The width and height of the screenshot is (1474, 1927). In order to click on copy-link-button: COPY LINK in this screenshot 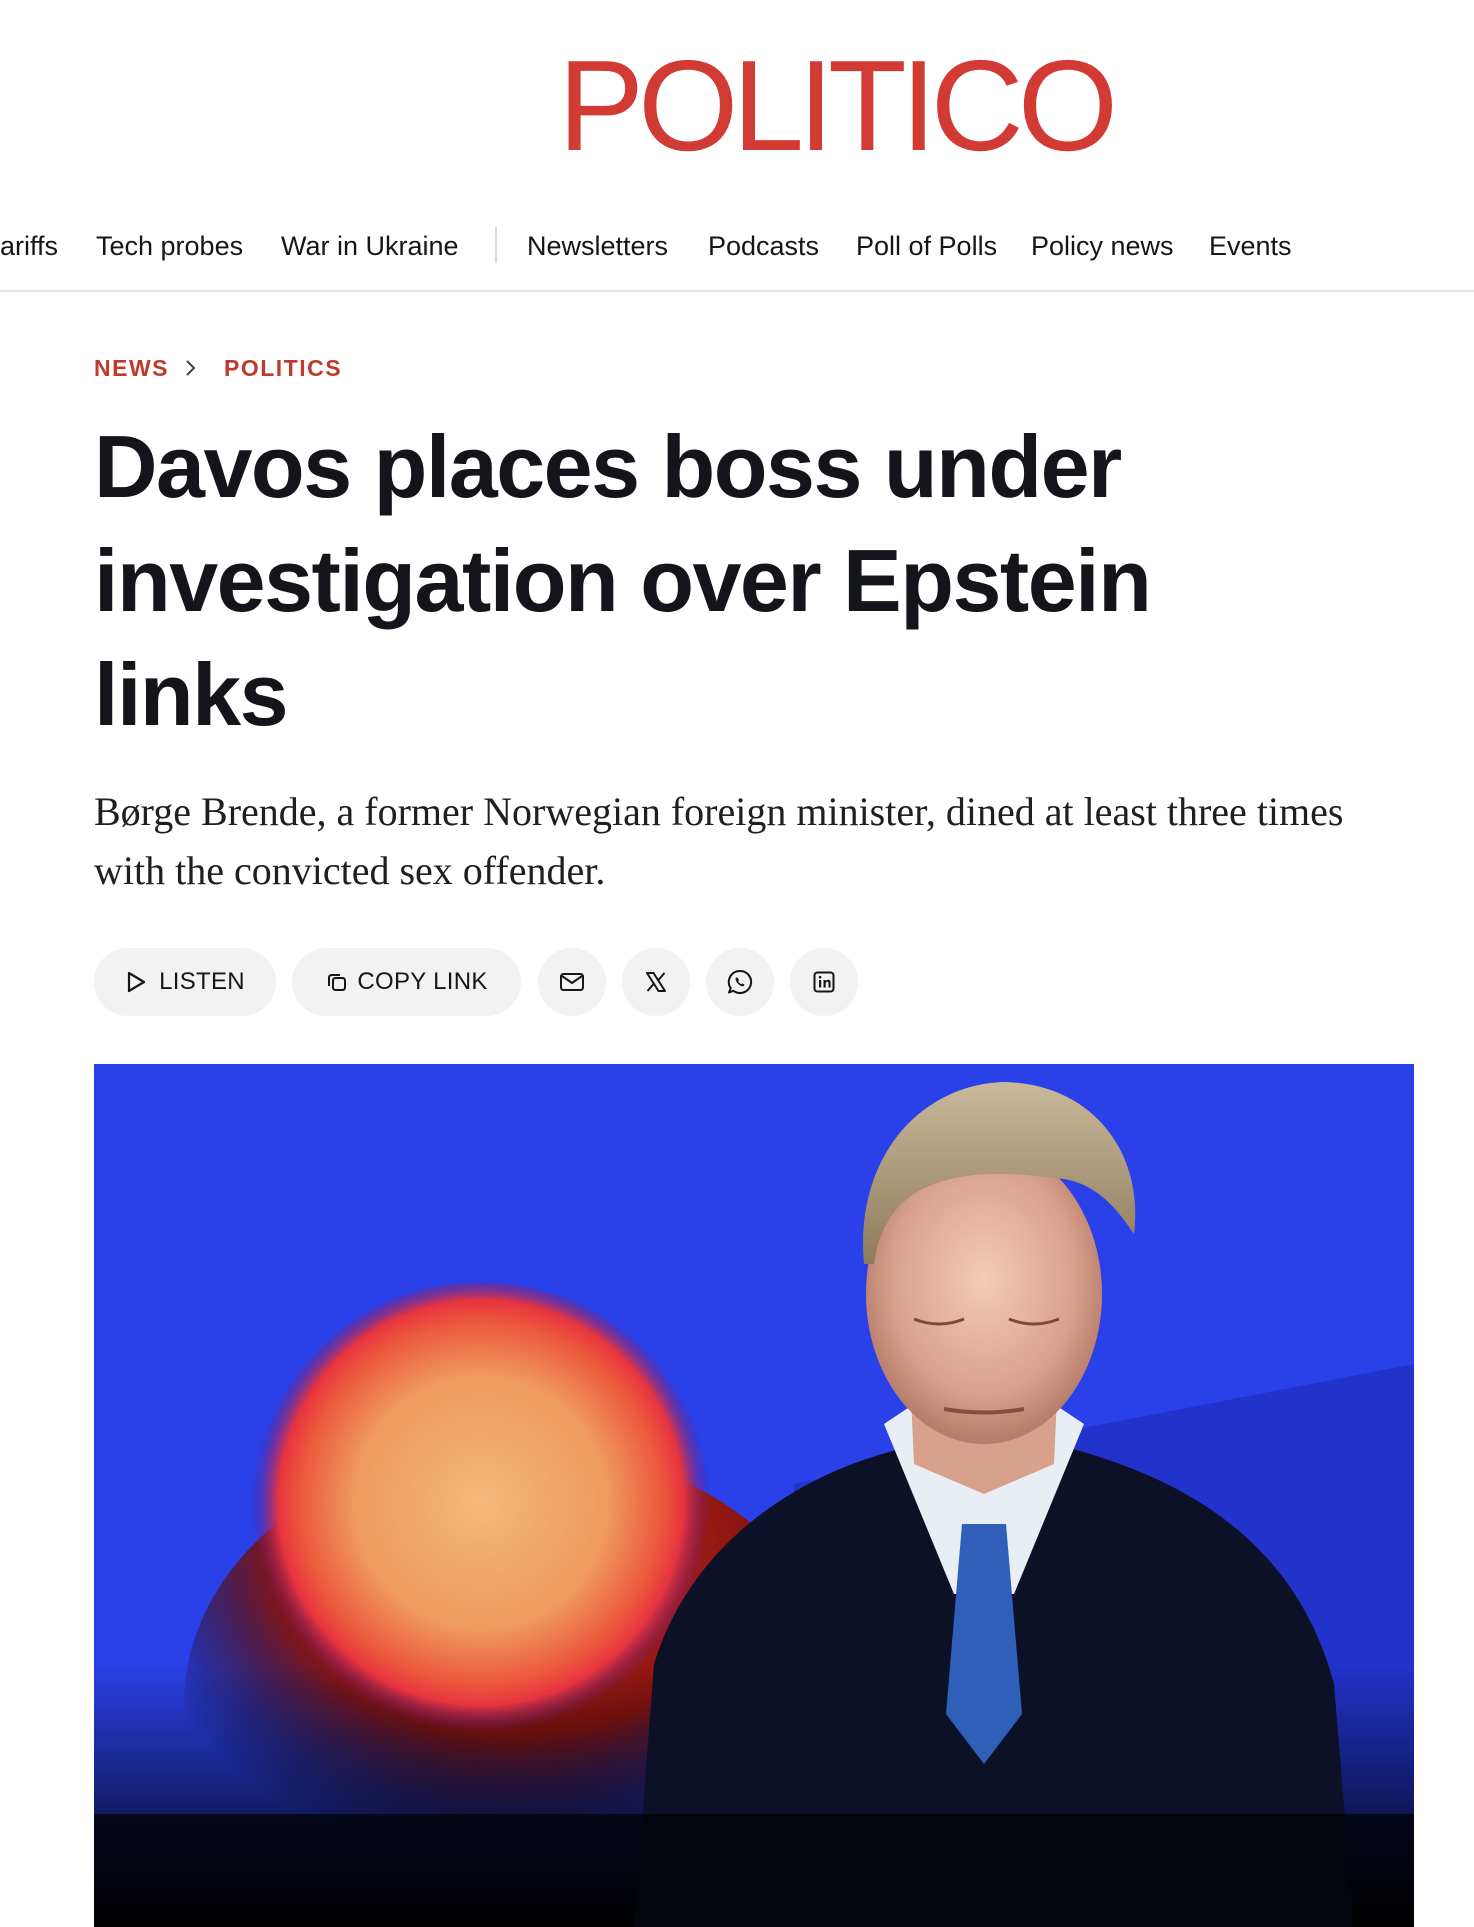, I will do `click(406, 982)`.